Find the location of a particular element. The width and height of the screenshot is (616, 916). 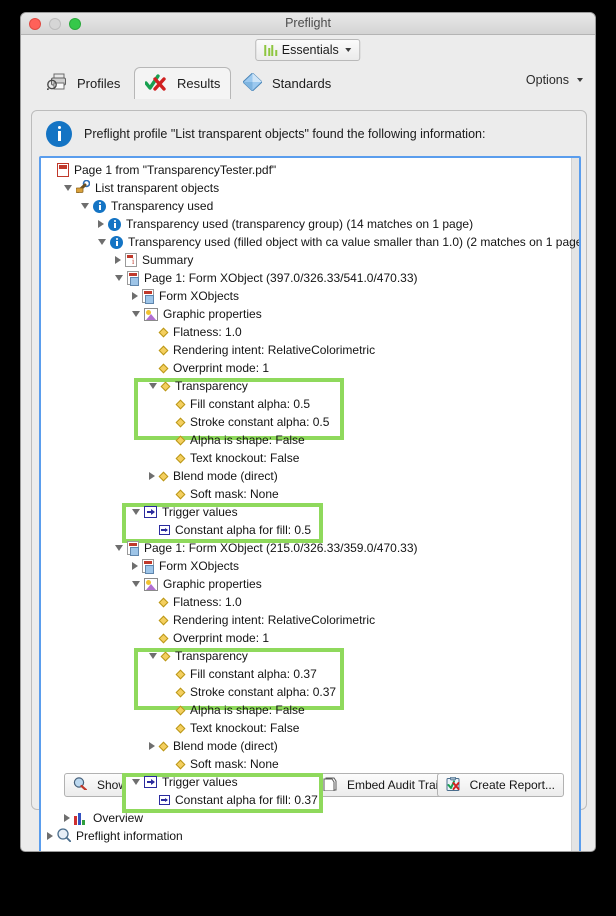

tree-row: Summary is located at coordinates (310, 260).